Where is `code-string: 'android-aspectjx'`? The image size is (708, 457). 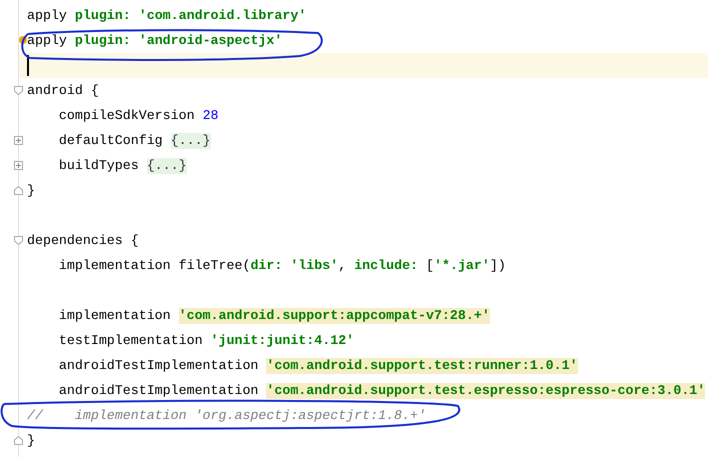 code-string: 'android-aspectjx' is located at coordinates (210, 40).